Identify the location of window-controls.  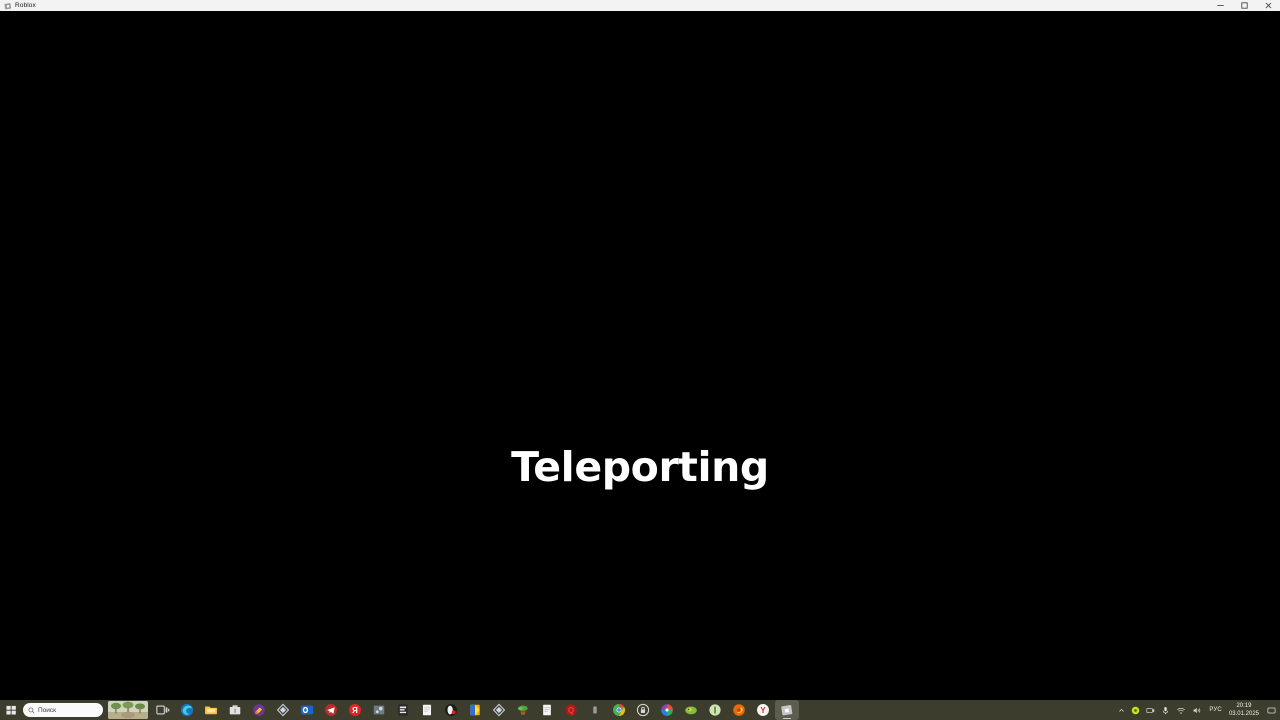
(1244, 5).